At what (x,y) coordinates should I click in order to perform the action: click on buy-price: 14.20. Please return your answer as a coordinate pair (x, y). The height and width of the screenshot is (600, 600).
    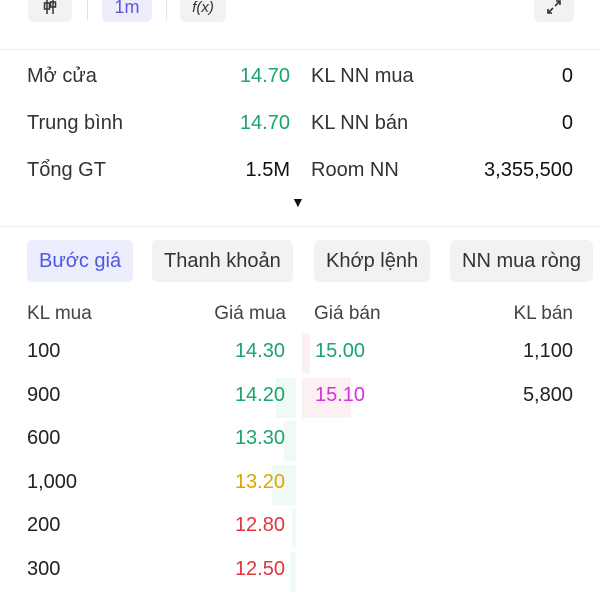
    Looking at the image, I should click on (259, 394).